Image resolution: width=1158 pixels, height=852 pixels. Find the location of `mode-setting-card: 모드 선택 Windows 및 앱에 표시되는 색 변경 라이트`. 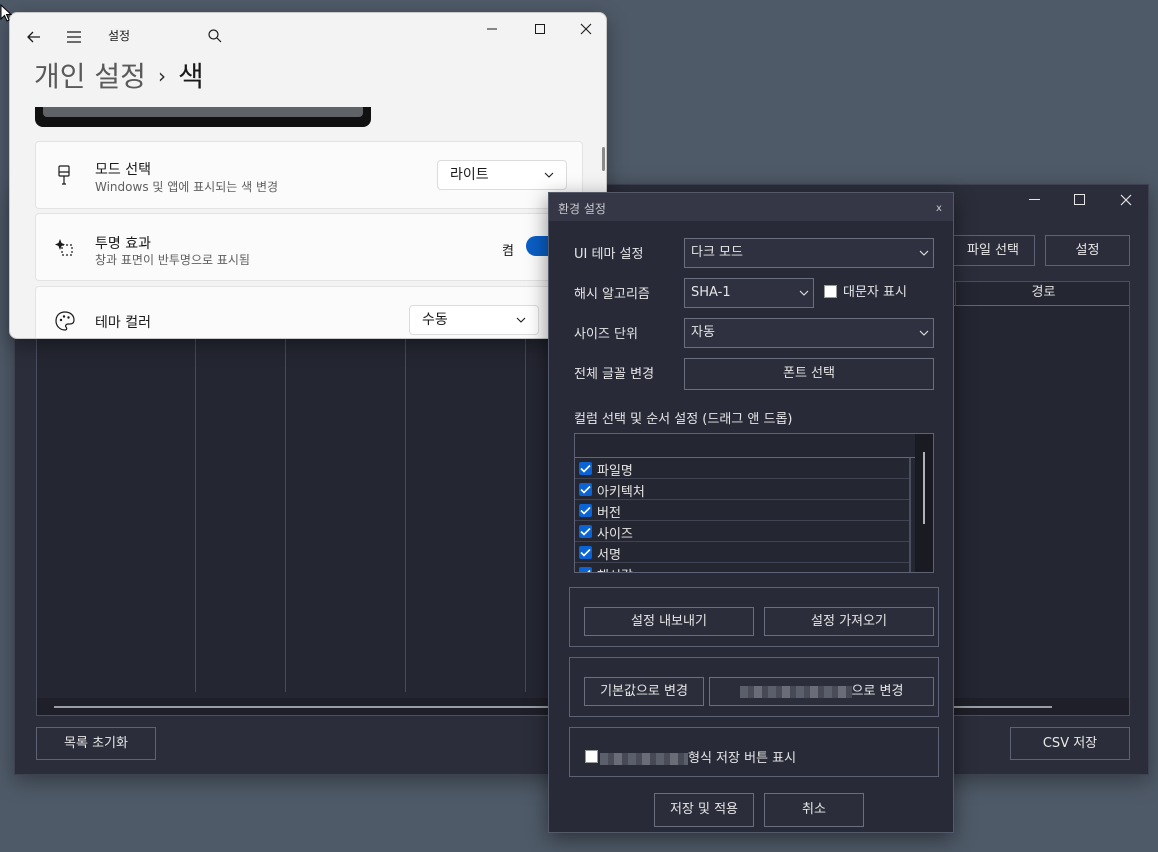

mode-setting-card: 모드 선택 Windows 및 앱에 표시되는 색 변경 라이트 is located at coordinates (309, 175).